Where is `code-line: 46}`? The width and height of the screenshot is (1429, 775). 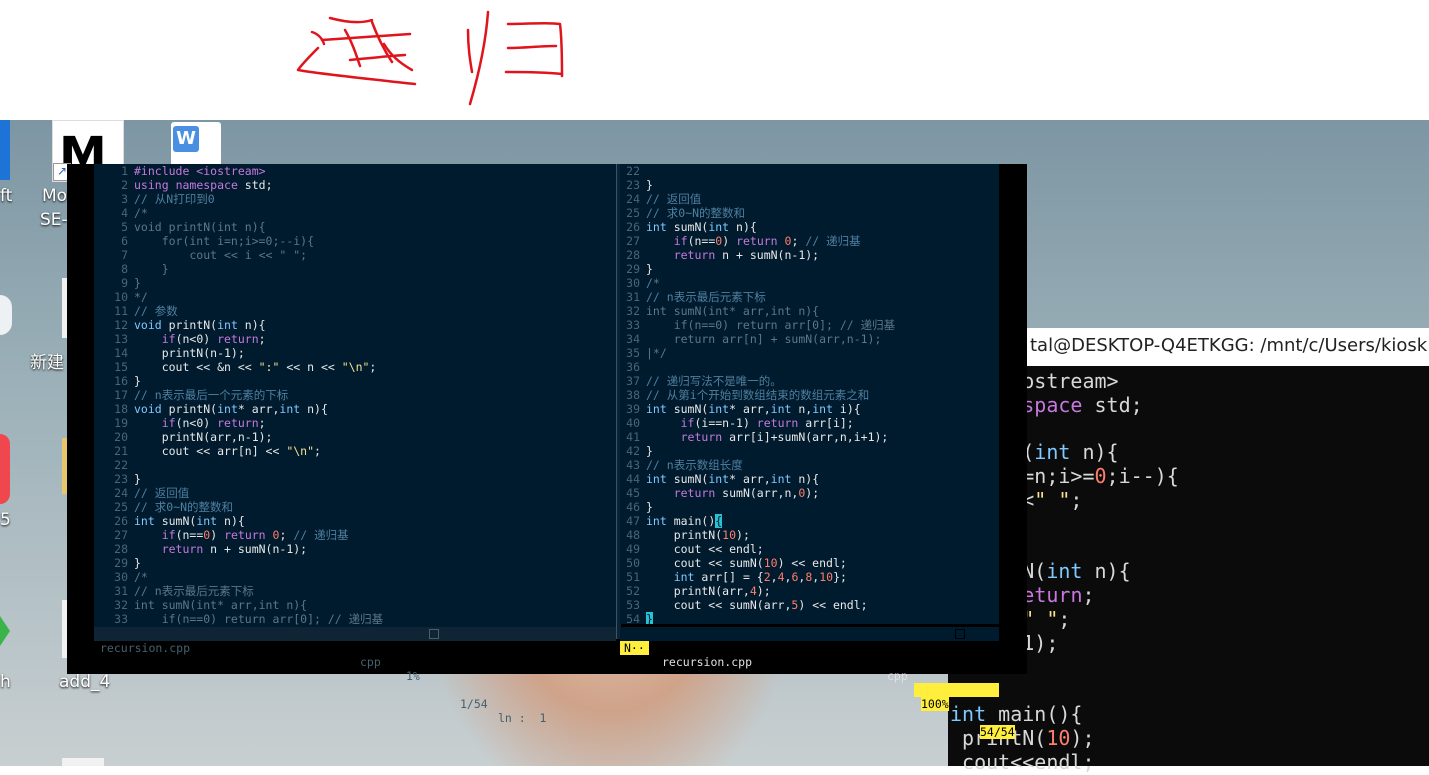 code-line: 46} is located at coordinates (809, 507).